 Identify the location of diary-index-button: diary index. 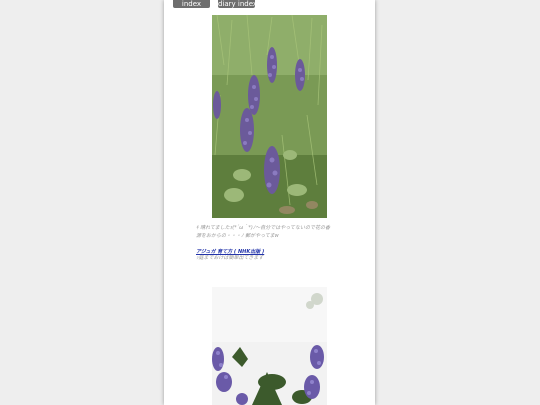
(237, 4).